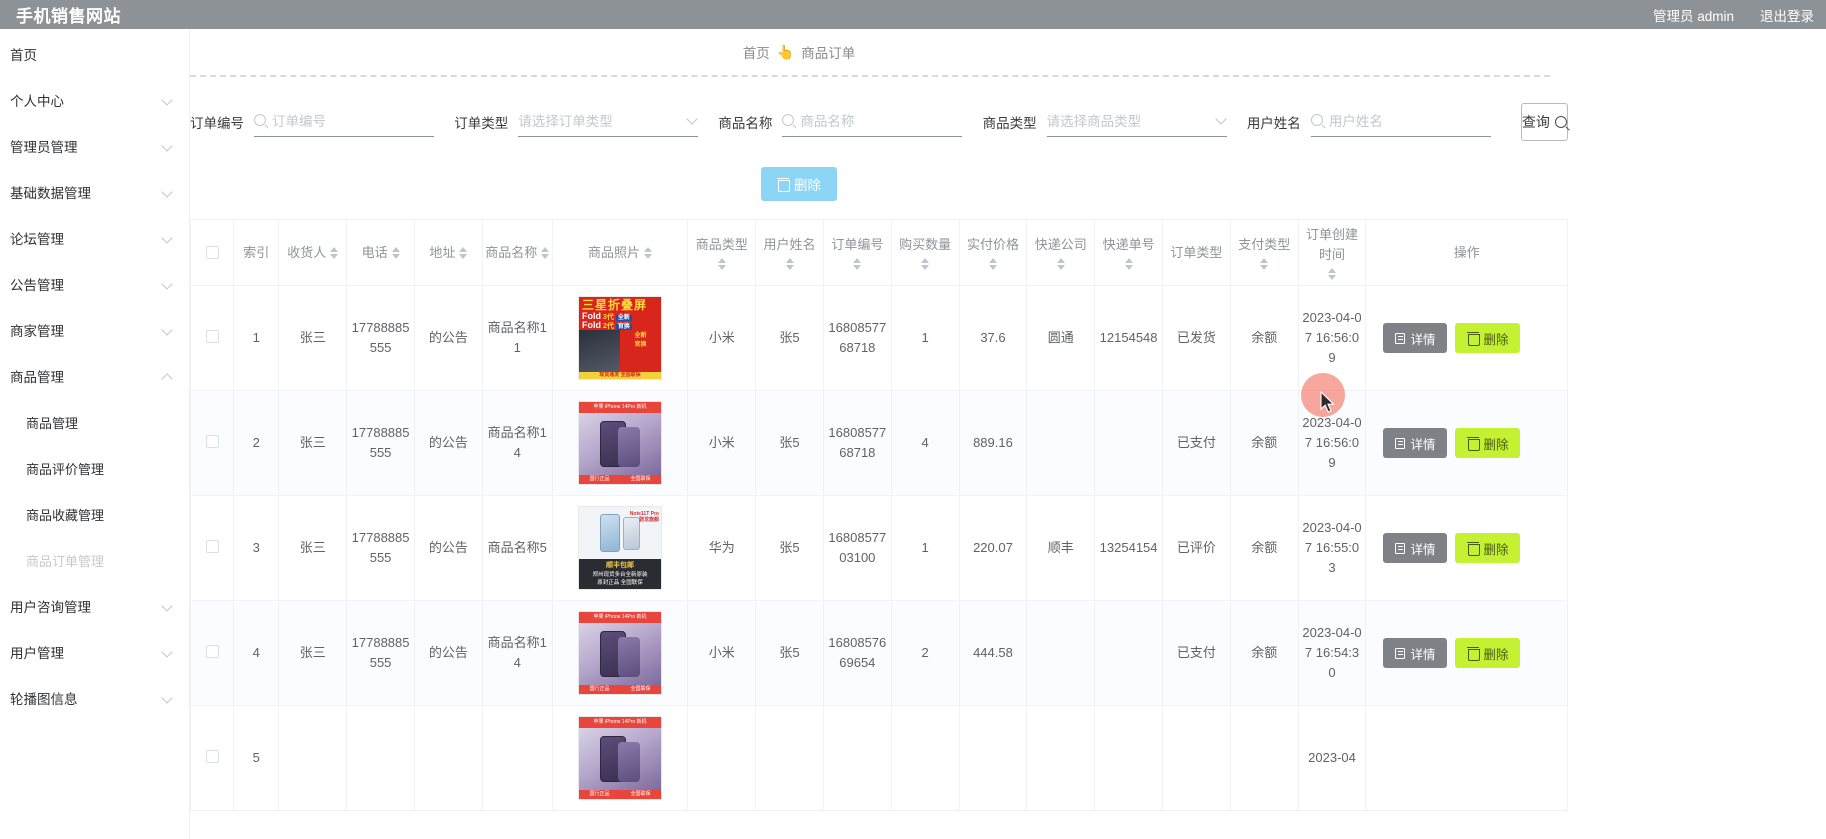 The image size is (1826, 839). What do you see at coordinates (1544, 122) in the screenshot?
I see `search-button: 查询` at bounding box center [1544, 122].